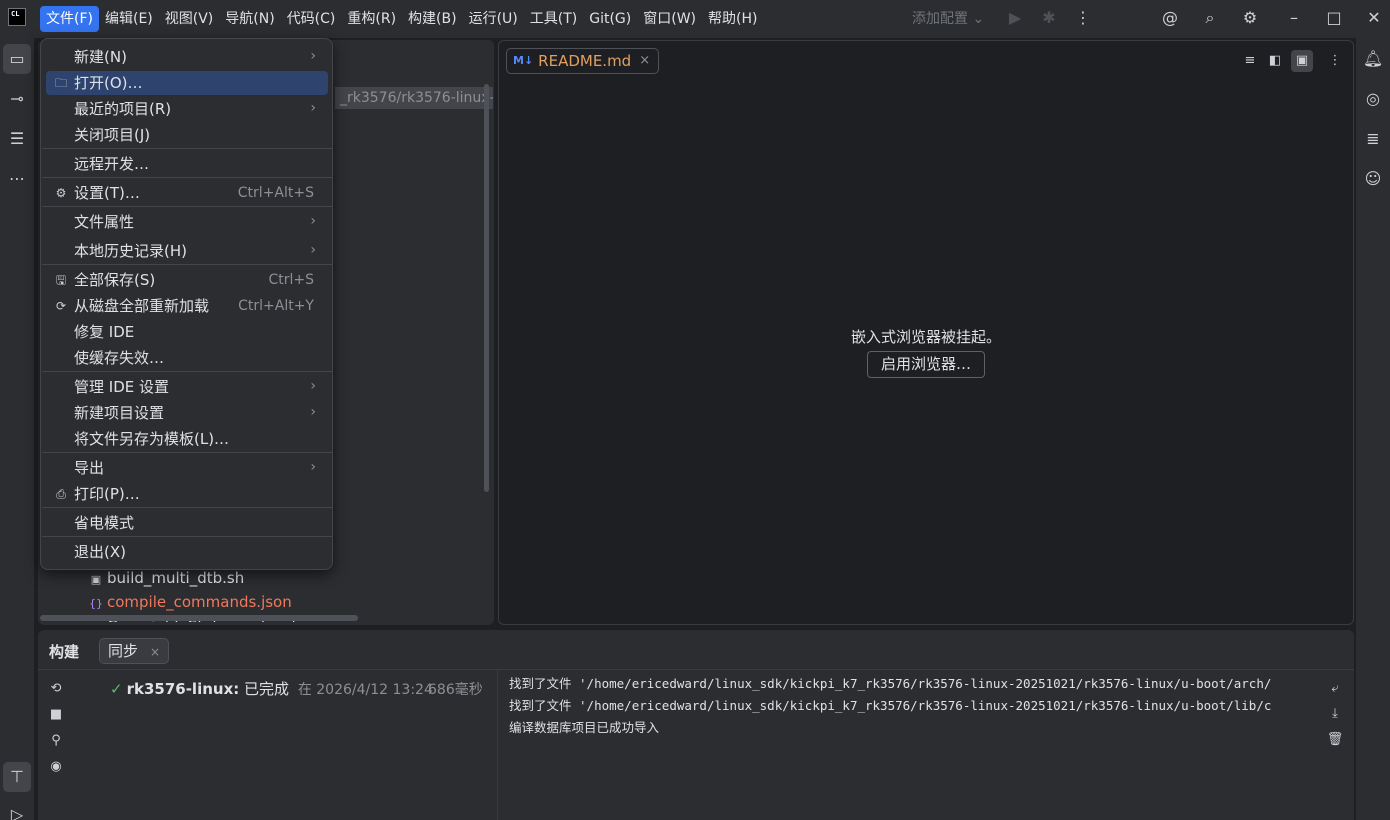  What do you see at coordinates (187, 222) in the screenshot?
I see `file-menu-item: 文件属性 ›` at bounding box center [187, 222].